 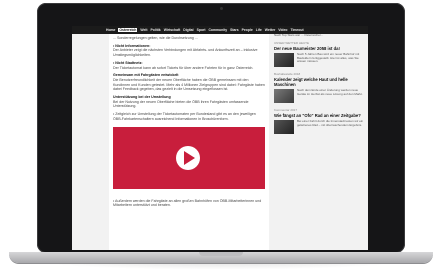 What do you see at coordinates (259, 30) in the screenshot?
I see `nav-item-life: Life` at bounding box center [259, 30].